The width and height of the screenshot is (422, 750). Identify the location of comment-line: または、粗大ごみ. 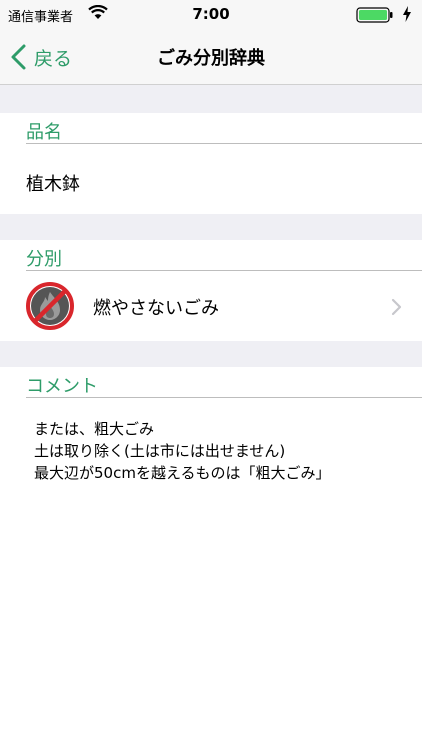
(94, 429).